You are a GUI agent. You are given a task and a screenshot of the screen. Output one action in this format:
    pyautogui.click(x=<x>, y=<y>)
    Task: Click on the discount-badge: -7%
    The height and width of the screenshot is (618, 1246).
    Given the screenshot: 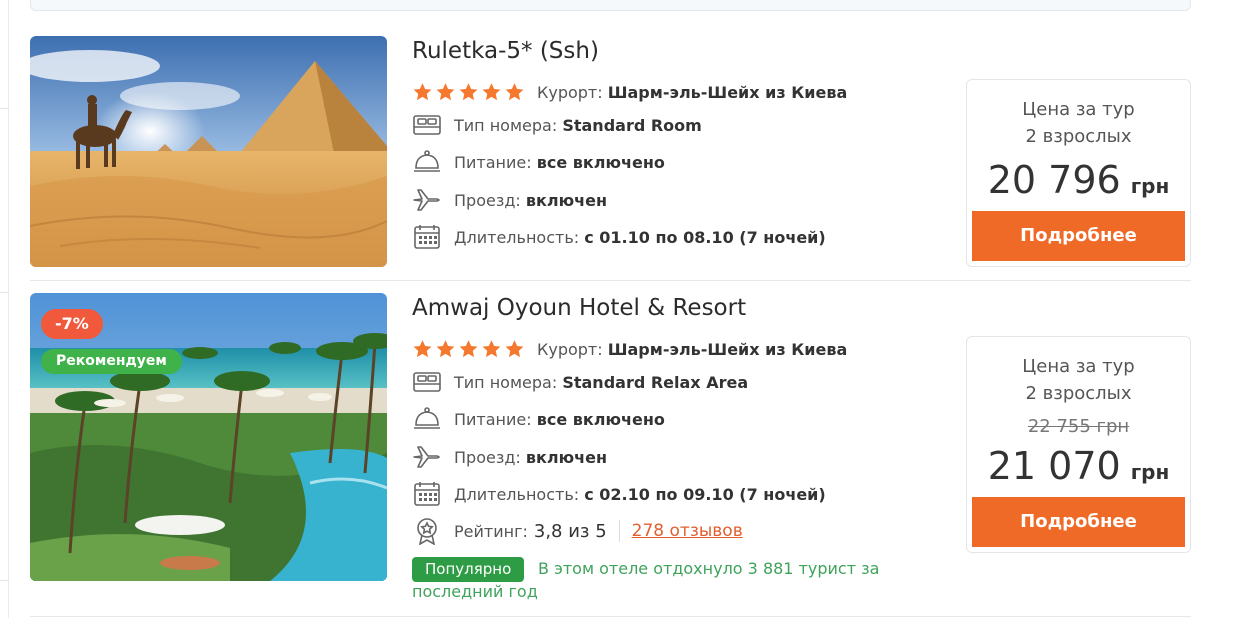 What is the action you would take?
    pyautogui.click(x=72, y=324)
    